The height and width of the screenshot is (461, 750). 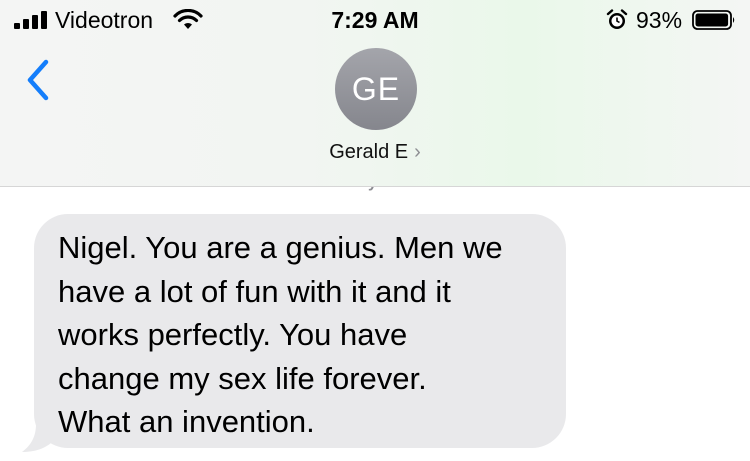 I want to click on avatar-initials: GE, so click(x=376, y=89).